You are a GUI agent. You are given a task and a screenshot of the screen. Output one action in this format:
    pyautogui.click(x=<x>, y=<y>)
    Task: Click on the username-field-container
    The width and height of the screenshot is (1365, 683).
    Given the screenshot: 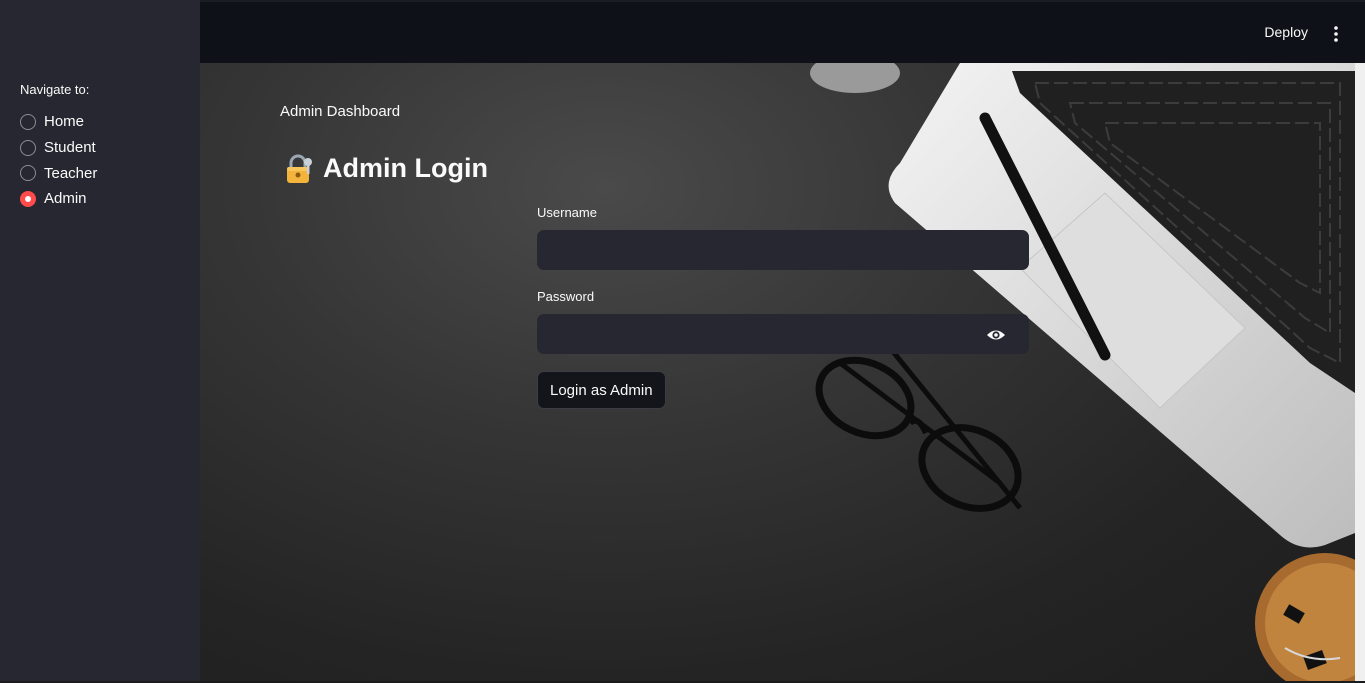 What is the action you would take?
    pyautogui.click(x=783, y=250)
    